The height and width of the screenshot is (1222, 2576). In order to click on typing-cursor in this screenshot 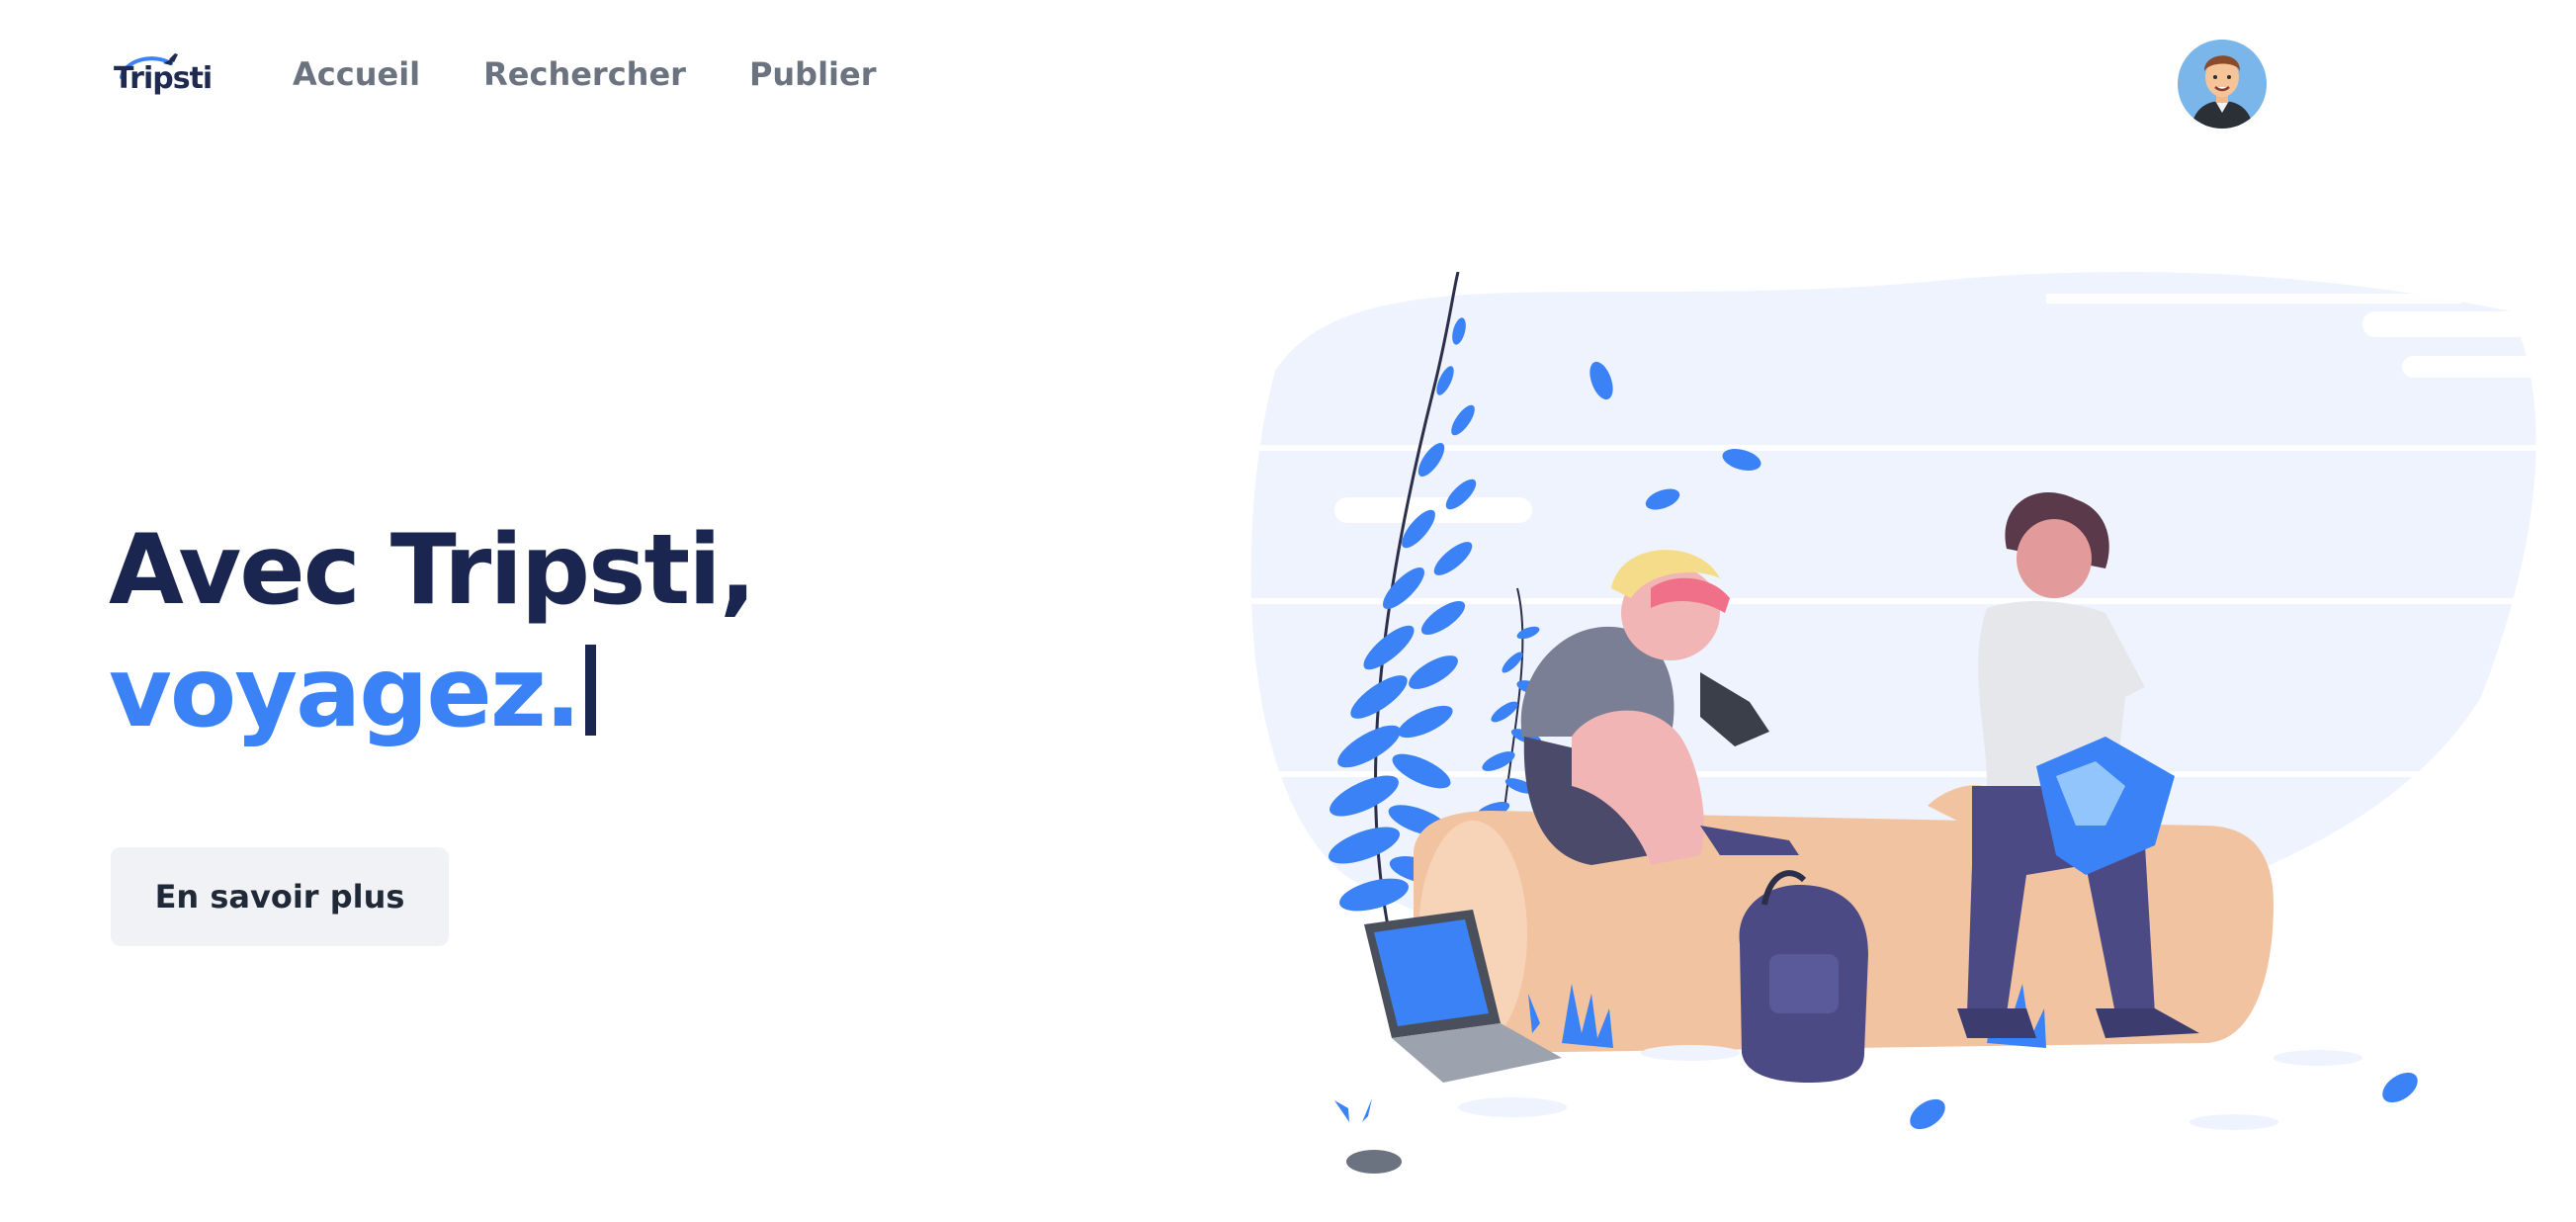, I will do `click(591, 691)`.